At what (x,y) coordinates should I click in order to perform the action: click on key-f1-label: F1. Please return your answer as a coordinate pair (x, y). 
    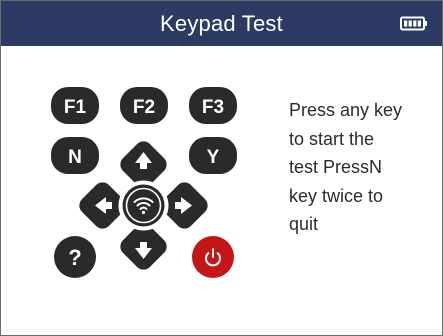
    Looking at the image, I should click on (75, 107).